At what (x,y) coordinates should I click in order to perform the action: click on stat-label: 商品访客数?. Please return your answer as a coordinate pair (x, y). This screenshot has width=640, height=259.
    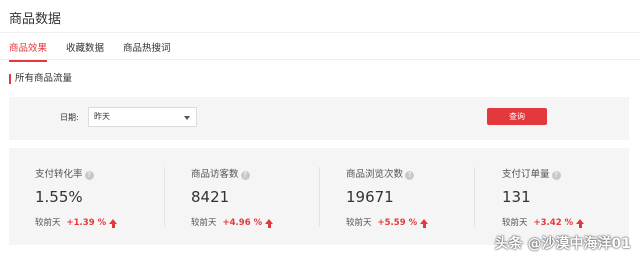
    Looking at the image, I should click on (220, 175).